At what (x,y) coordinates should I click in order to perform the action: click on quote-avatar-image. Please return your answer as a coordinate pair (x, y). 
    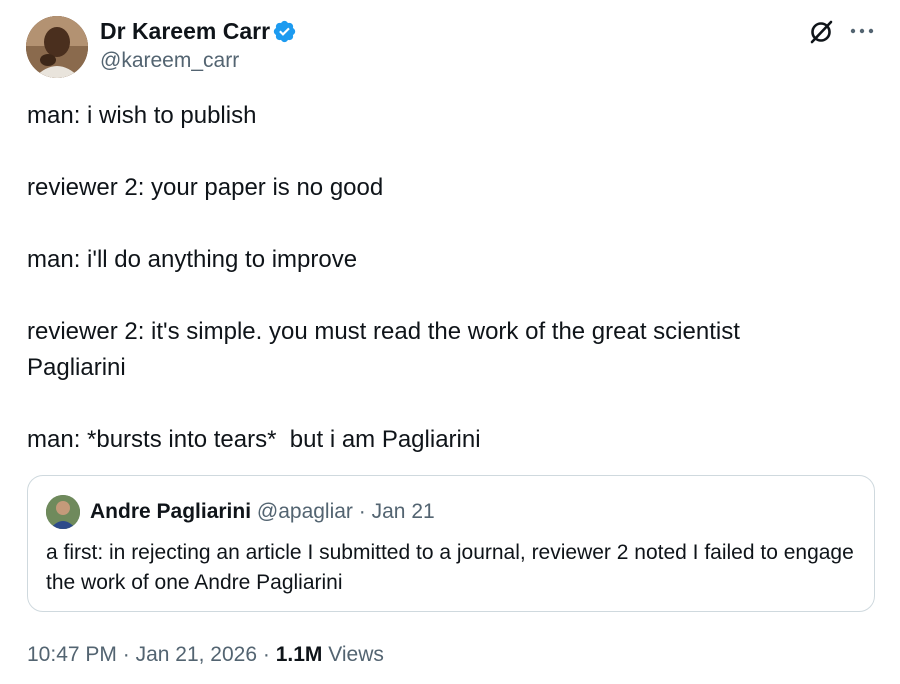
    Looking at the image, I should click on (63, 512).